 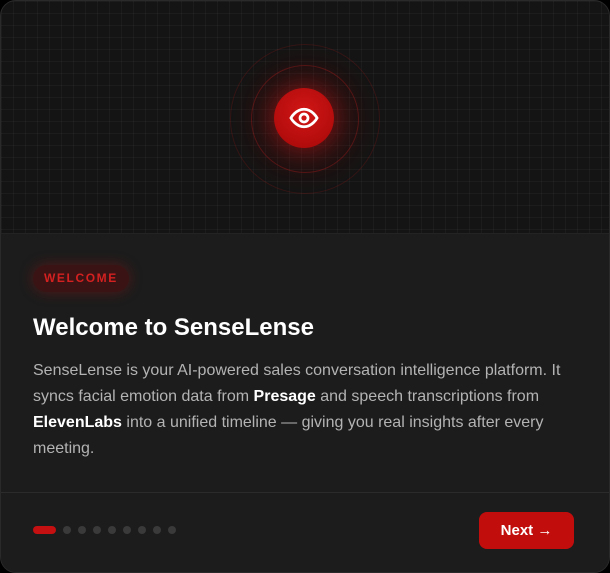 What do you see at coordinates (305, 532) in the screenshot?
I see `card-footer: Next →` at bounding box center [305, 532].